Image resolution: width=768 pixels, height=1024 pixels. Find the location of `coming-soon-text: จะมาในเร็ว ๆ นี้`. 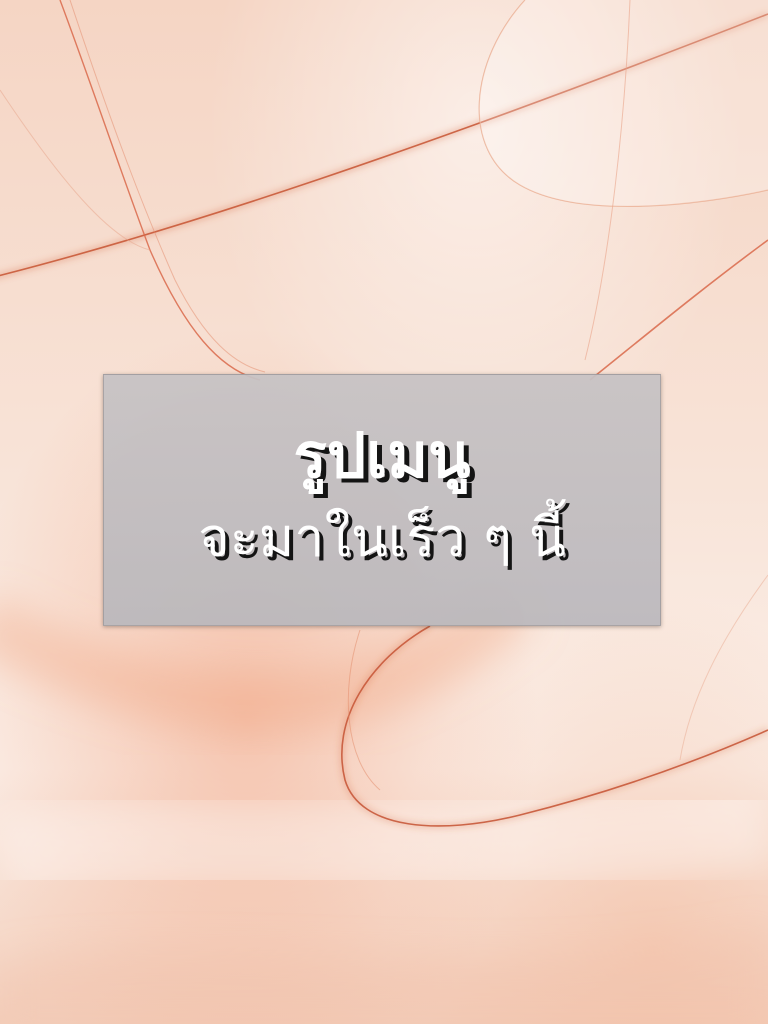

coming-soon-text: จะมาในเร็ว ๆ นี้ is located at coordinates (382, 537).